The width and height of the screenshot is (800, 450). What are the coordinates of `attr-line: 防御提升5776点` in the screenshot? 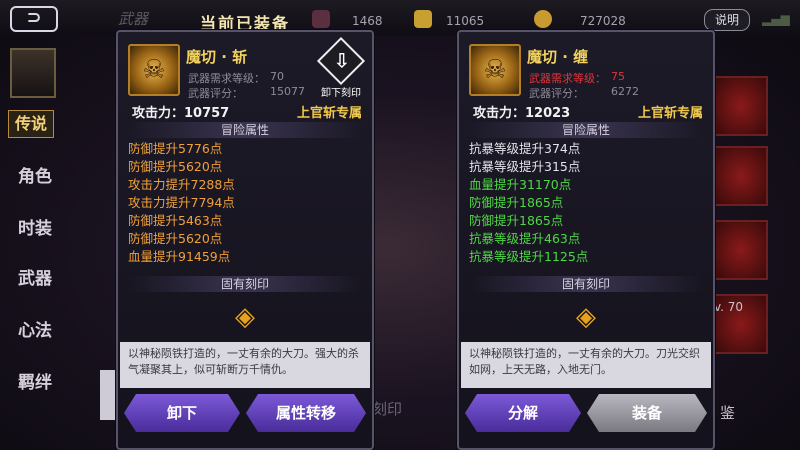 It's located at (175, 148).